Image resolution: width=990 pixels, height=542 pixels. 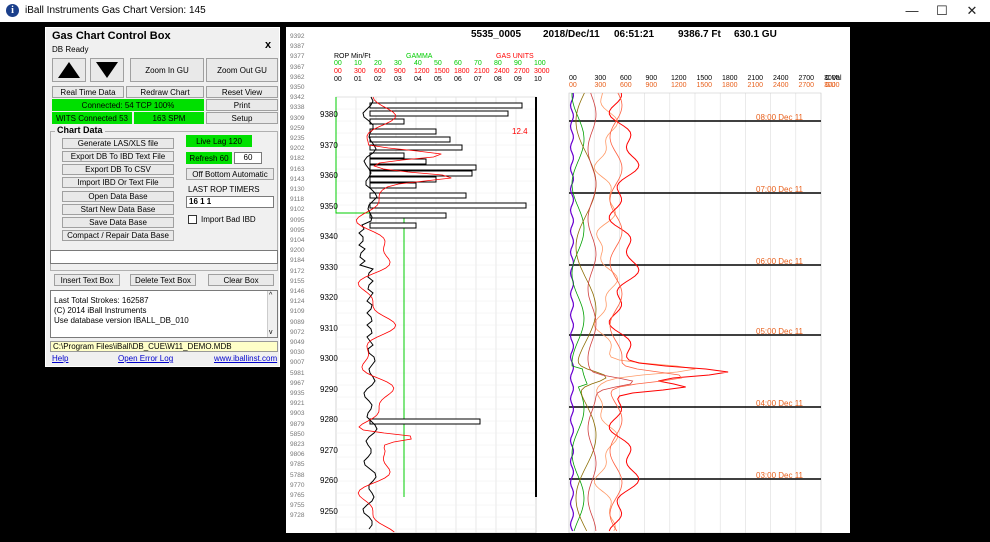 I want to click on gas-scale-tick: 2700, so click(x=522, y=71).